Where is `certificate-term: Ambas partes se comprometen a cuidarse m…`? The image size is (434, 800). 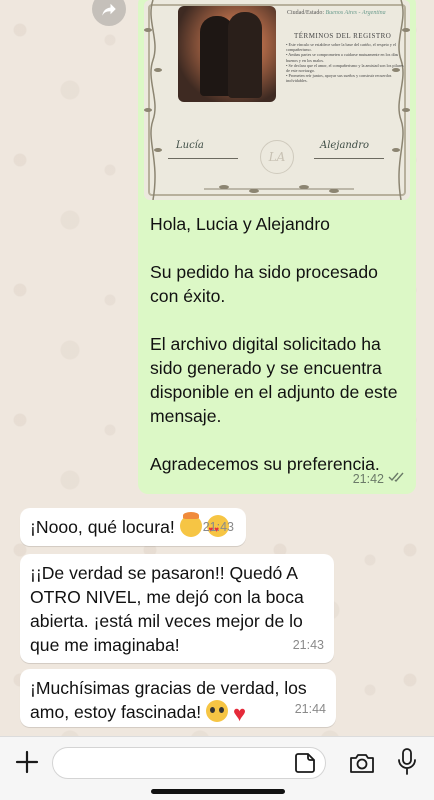
certificate-term: Ambas partes se comprometen a cuidarse m… is located at coordinates (345, 57).